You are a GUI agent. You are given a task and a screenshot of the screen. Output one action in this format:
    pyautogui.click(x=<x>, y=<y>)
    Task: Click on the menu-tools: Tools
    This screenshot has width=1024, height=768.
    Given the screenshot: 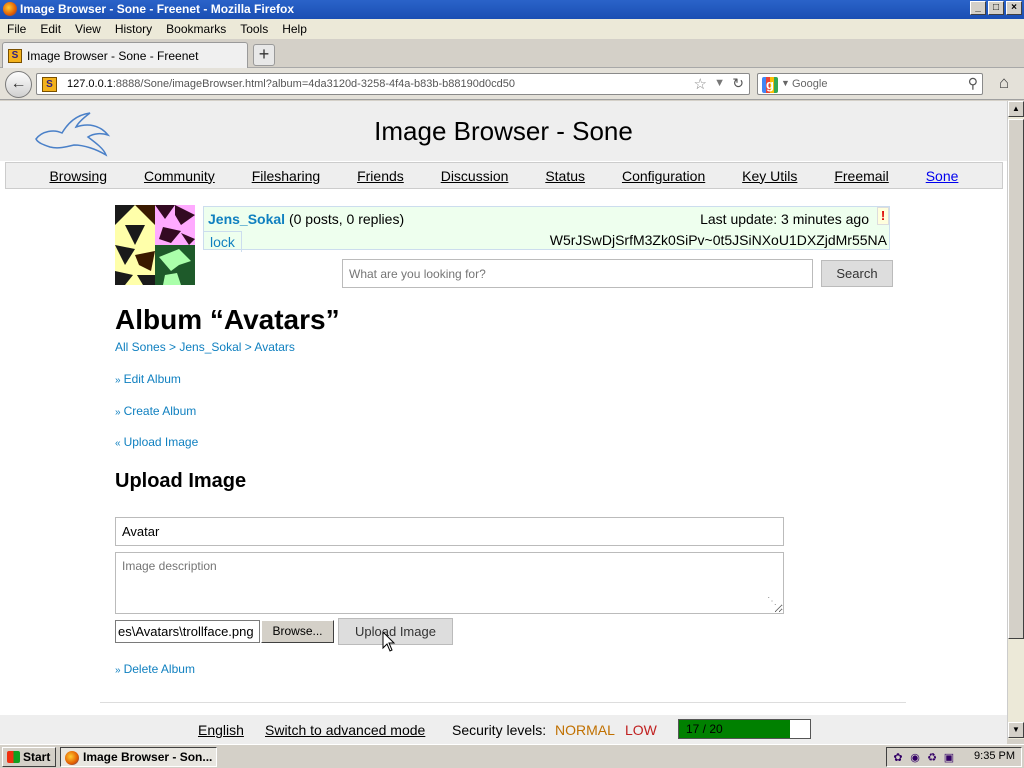 What is the action you would take?
    pyautogui.click(x=254, y=29)
    